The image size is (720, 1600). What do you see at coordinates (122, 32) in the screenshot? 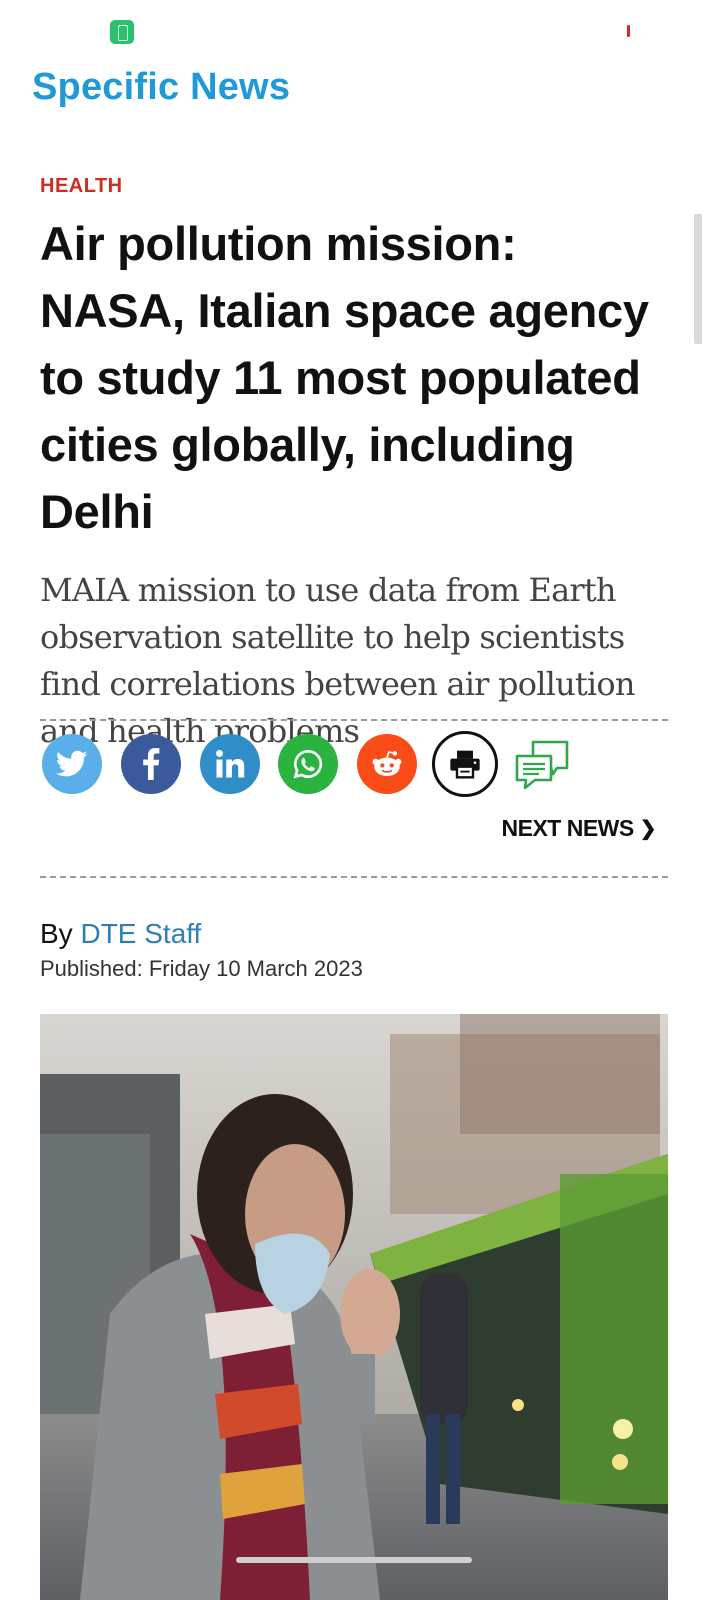
I see `battery-saver-icon` at bounding box center [122, 32].